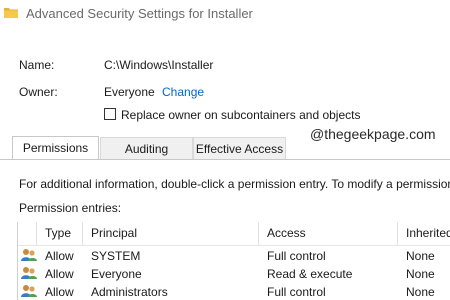 This screenshot has width=450, height=300. I want to click on column-access: Access, so click(286, 233).